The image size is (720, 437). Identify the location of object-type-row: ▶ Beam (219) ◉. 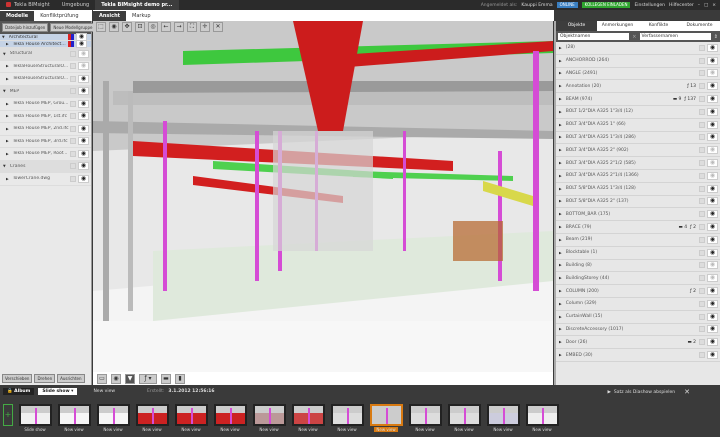
(638, 240).